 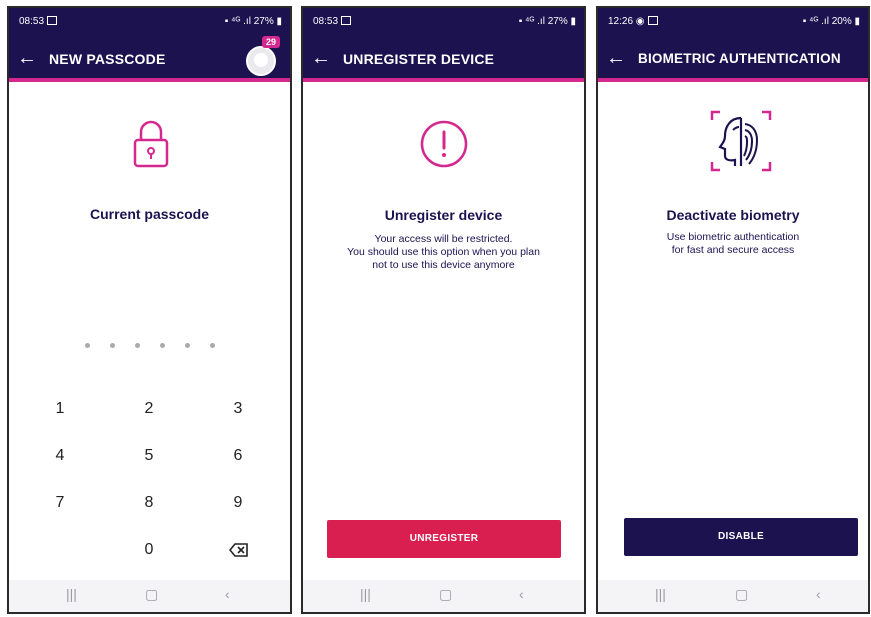 What do you see at coordinates (151, 144) in the screenshot?
I see `lock-icon` at bounding box center [151, 144].